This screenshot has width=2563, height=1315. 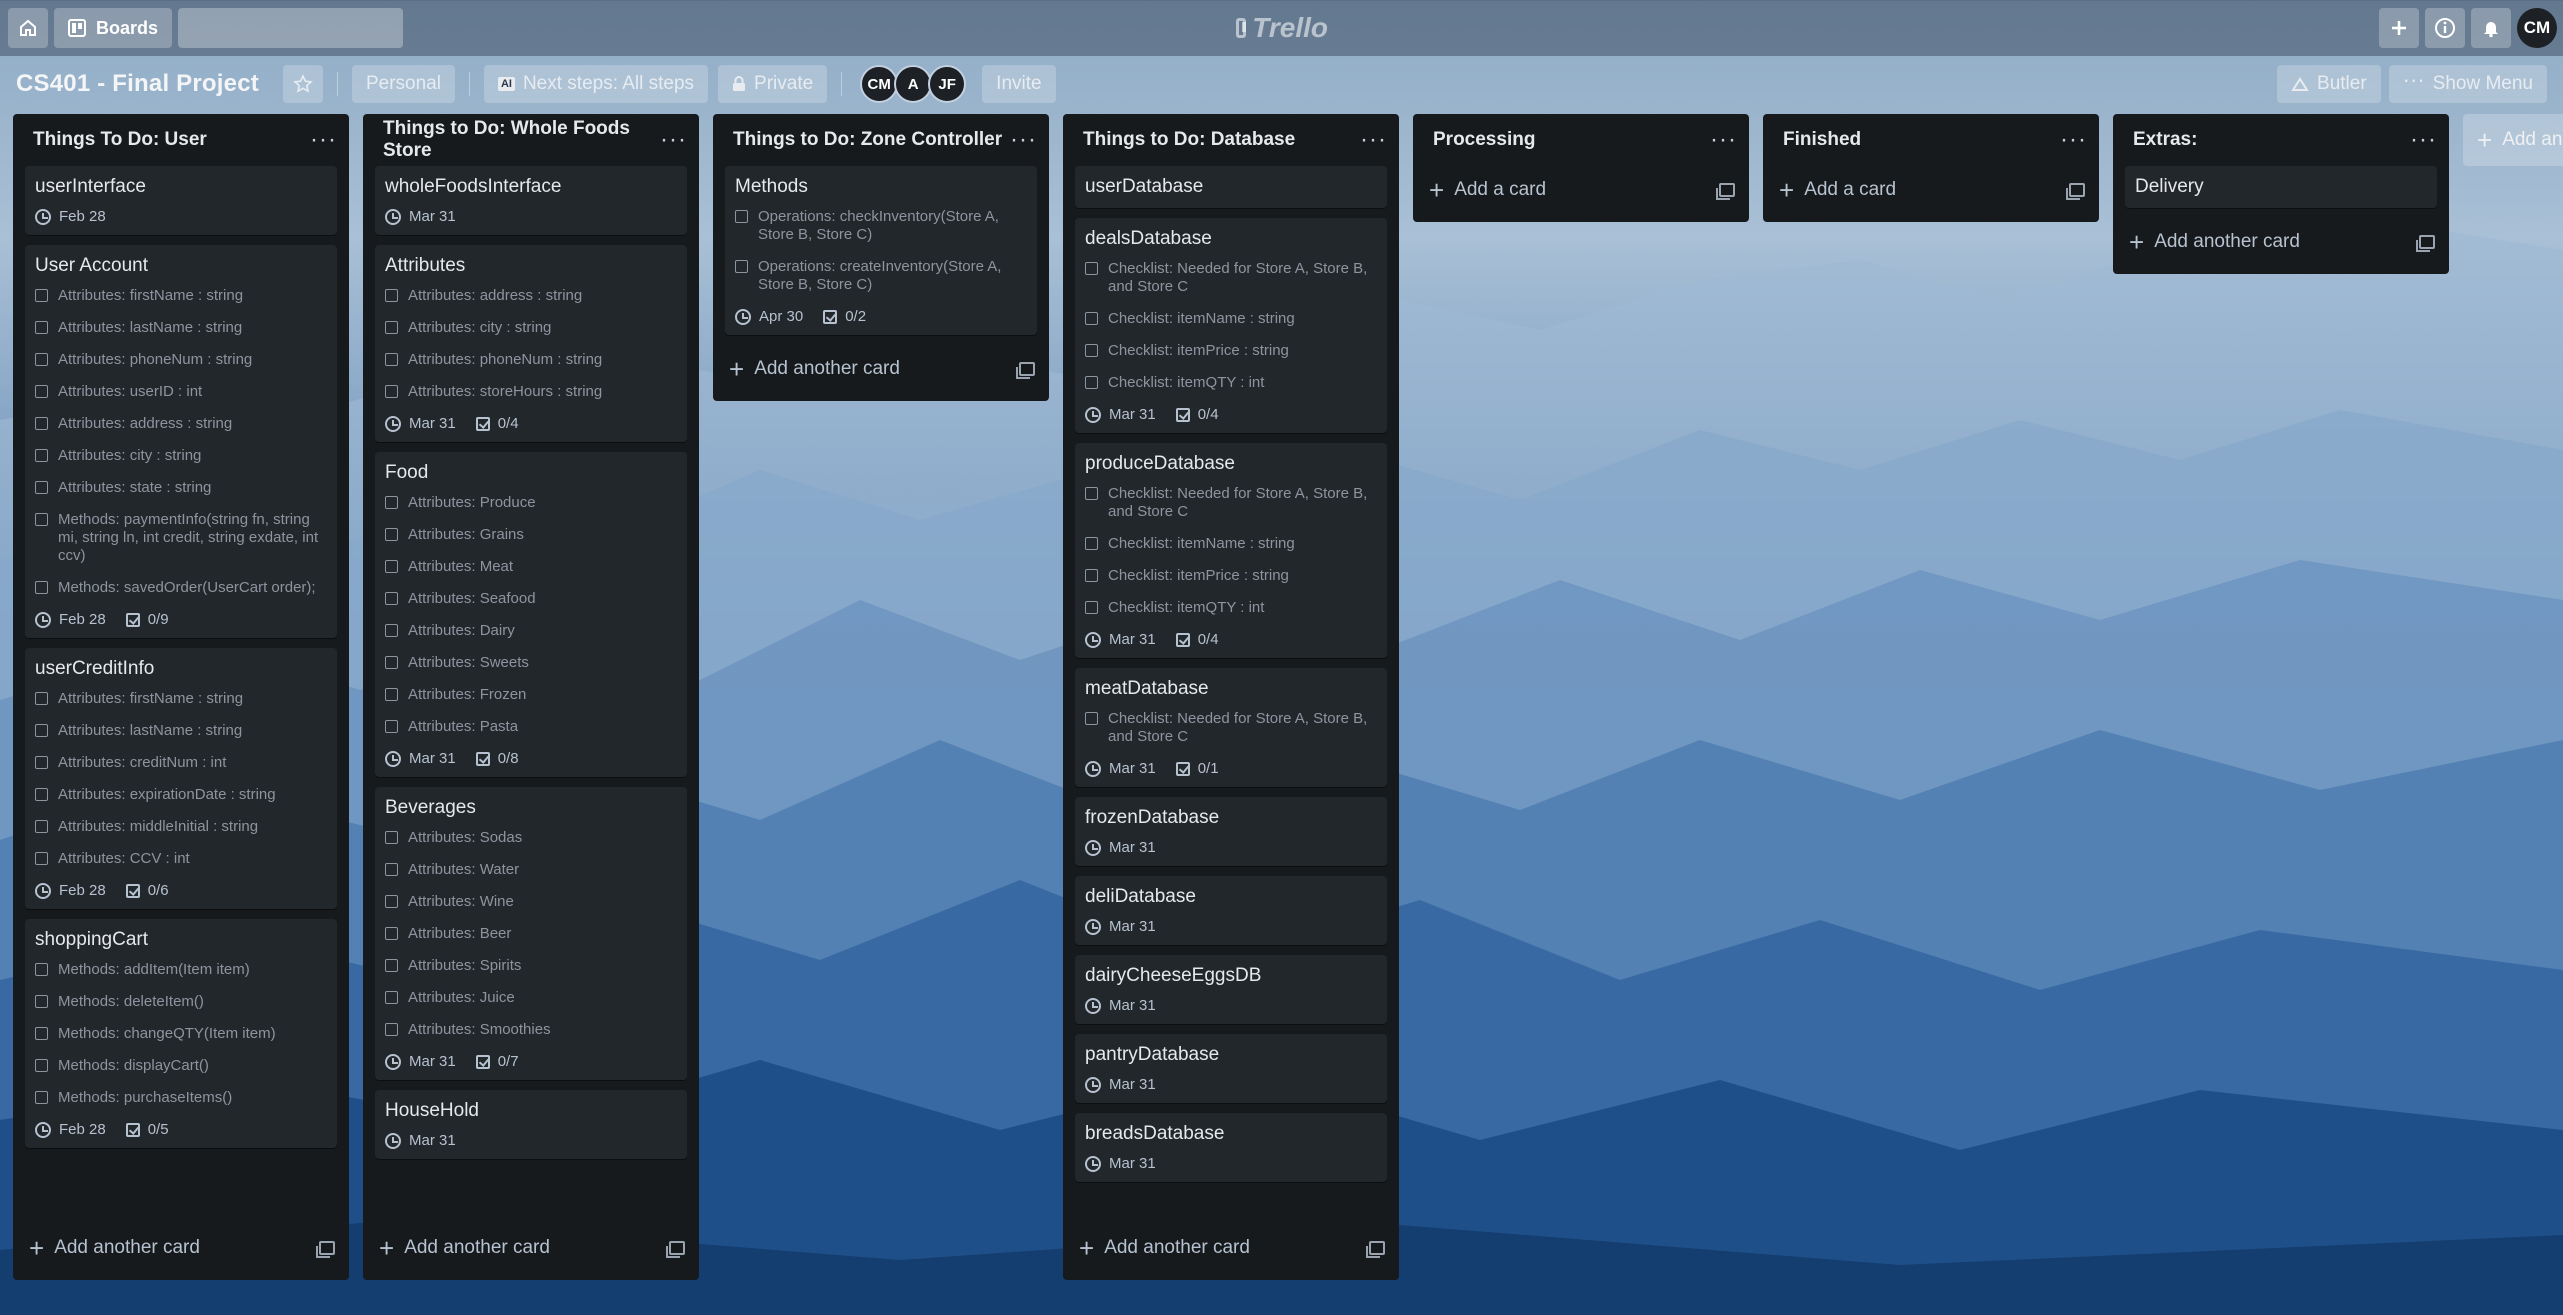 What do you see at coordinates (1019, 84) in the screenshot?
I see `invite-button: Invite` at bounding box center [1019, 84].